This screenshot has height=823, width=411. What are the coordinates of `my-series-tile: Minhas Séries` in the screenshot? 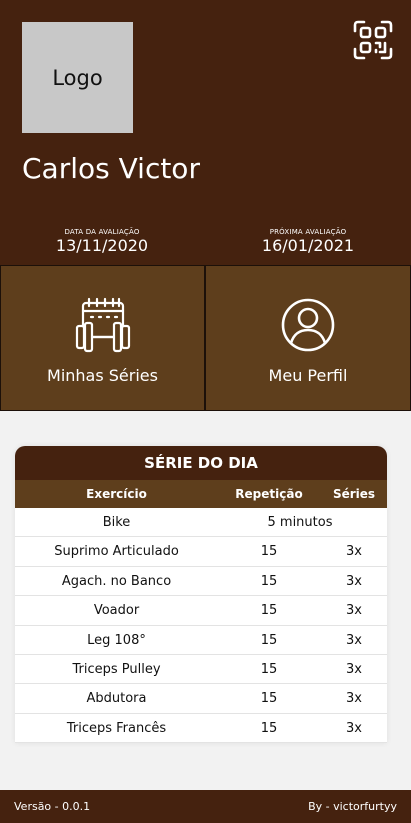 It's located at (102, 338).